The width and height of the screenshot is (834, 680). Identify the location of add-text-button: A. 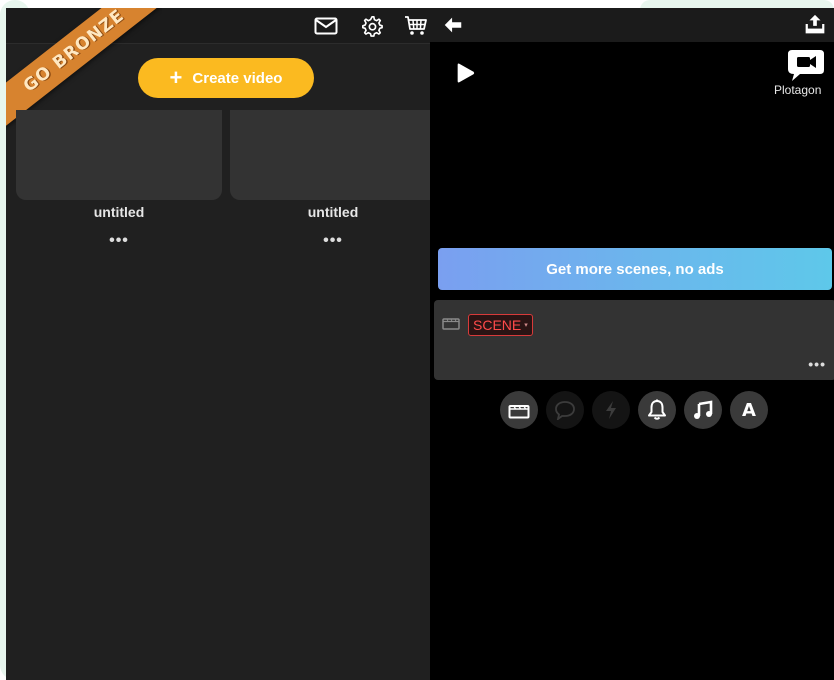
(749, 410).